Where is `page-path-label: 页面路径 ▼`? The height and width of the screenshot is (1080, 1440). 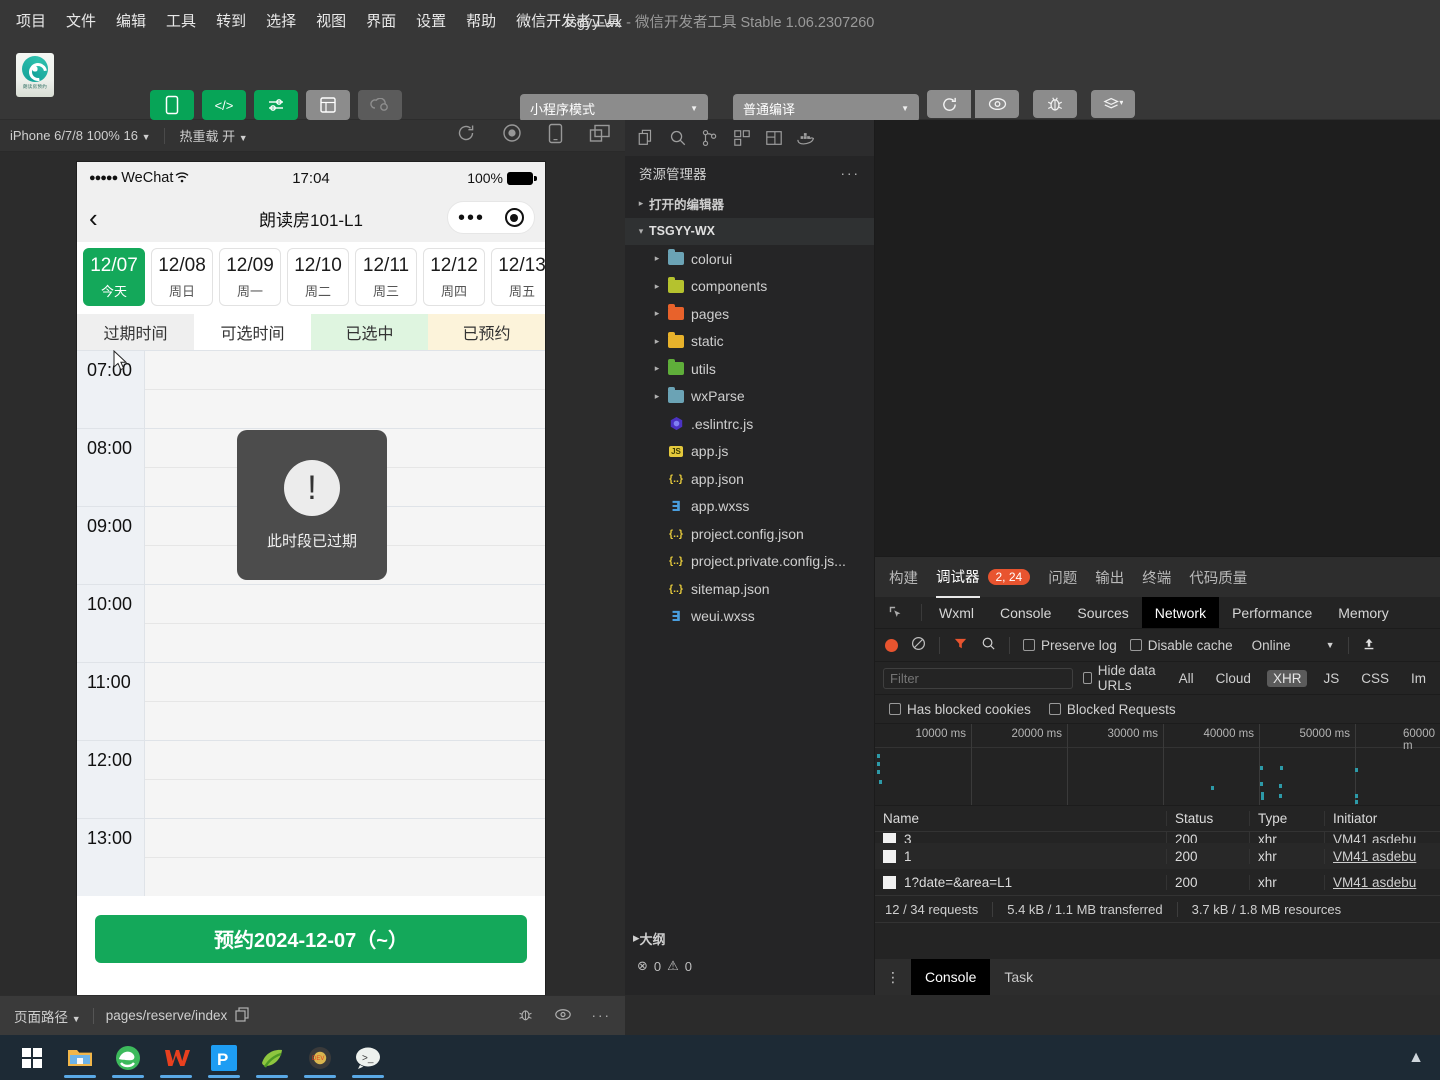 page-path-label: 页面路径 ▼ is located at coordinates (47, 1016).